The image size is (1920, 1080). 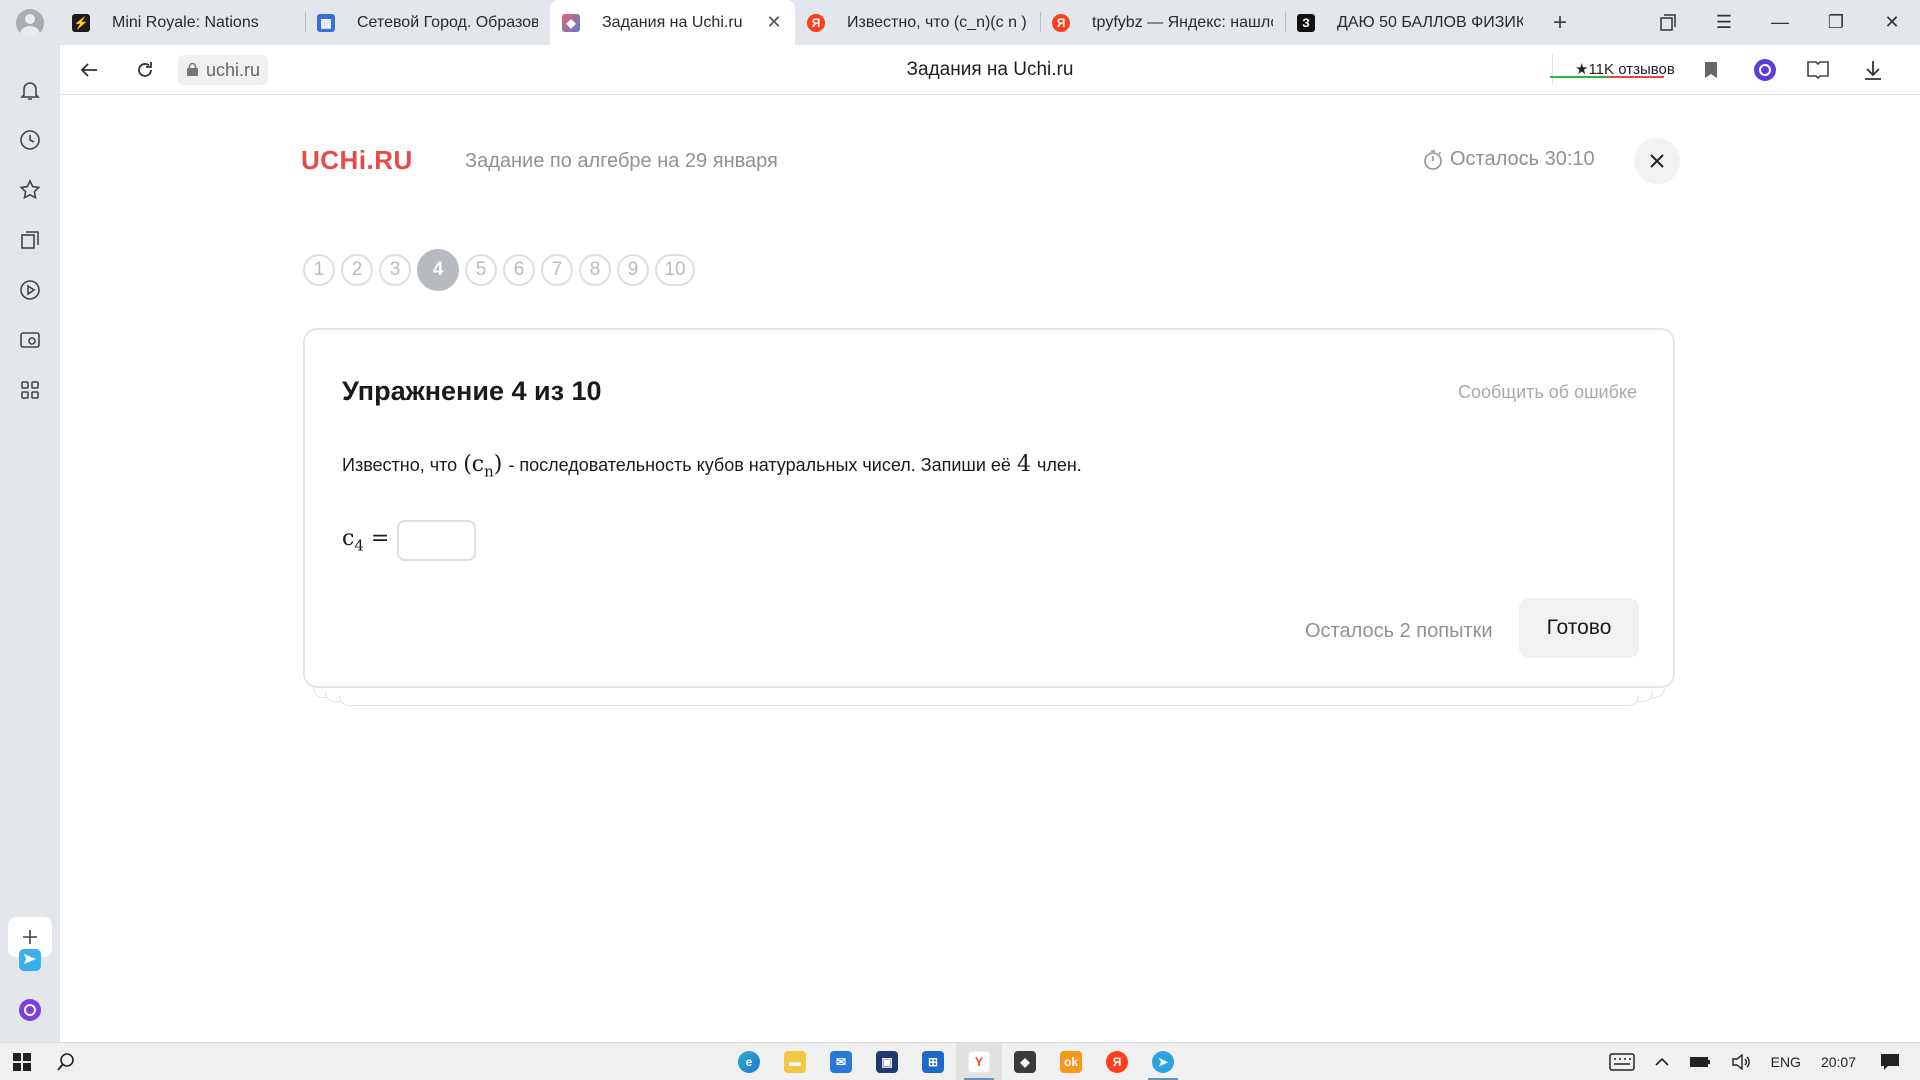 I want to click on new-tab-button: +, so click(x=1560, y=22).